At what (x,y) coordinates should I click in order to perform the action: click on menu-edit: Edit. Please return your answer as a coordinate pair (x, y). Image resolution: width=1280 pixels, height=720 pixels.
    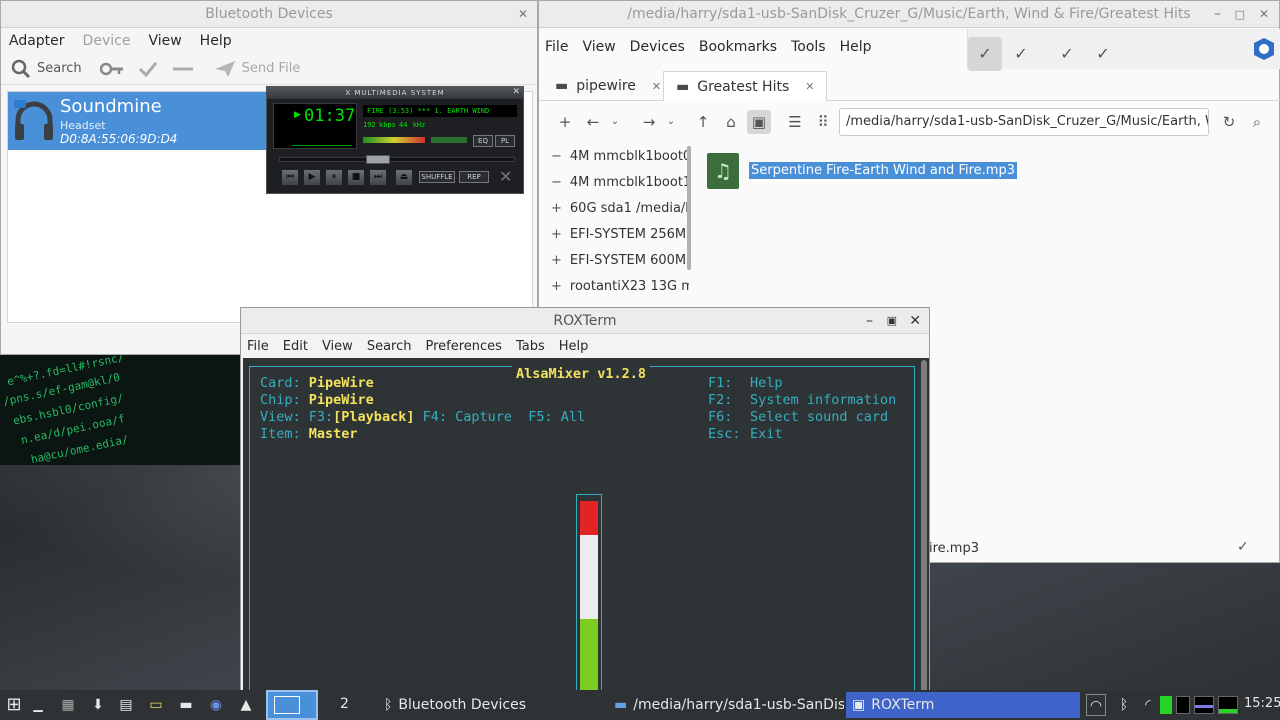
    Looking at the image, I should click on (295, 346).